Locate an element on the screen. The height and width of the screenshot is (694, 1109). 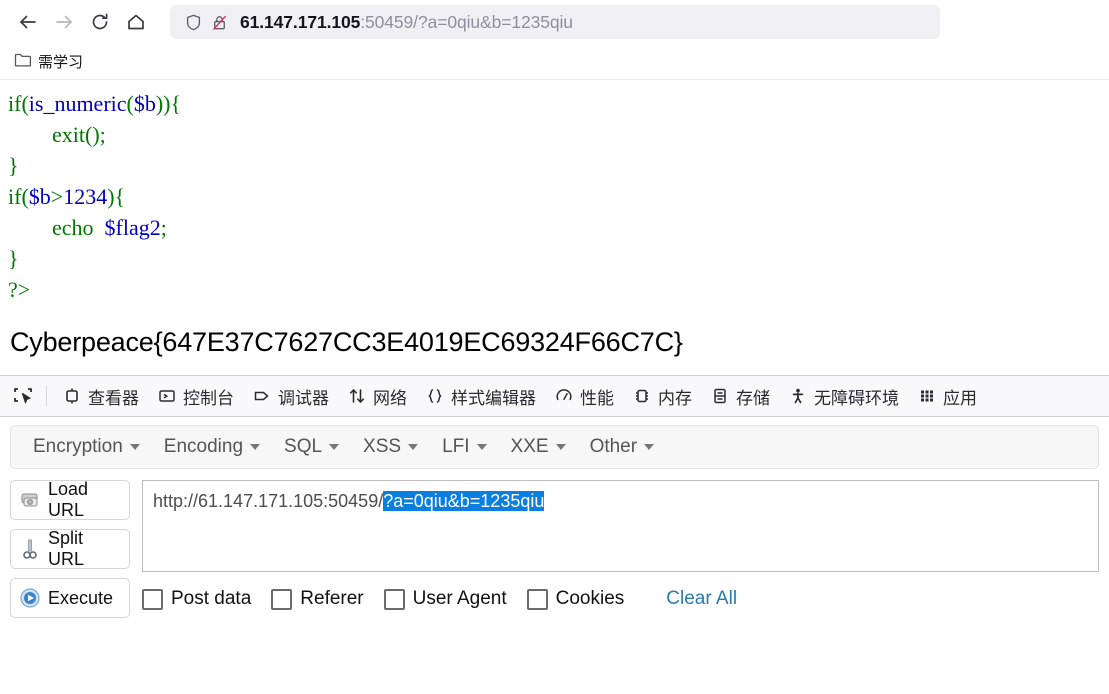
url-prefix-text: http://61.147.171.105:50459/ is located at coordinates (268, 501).